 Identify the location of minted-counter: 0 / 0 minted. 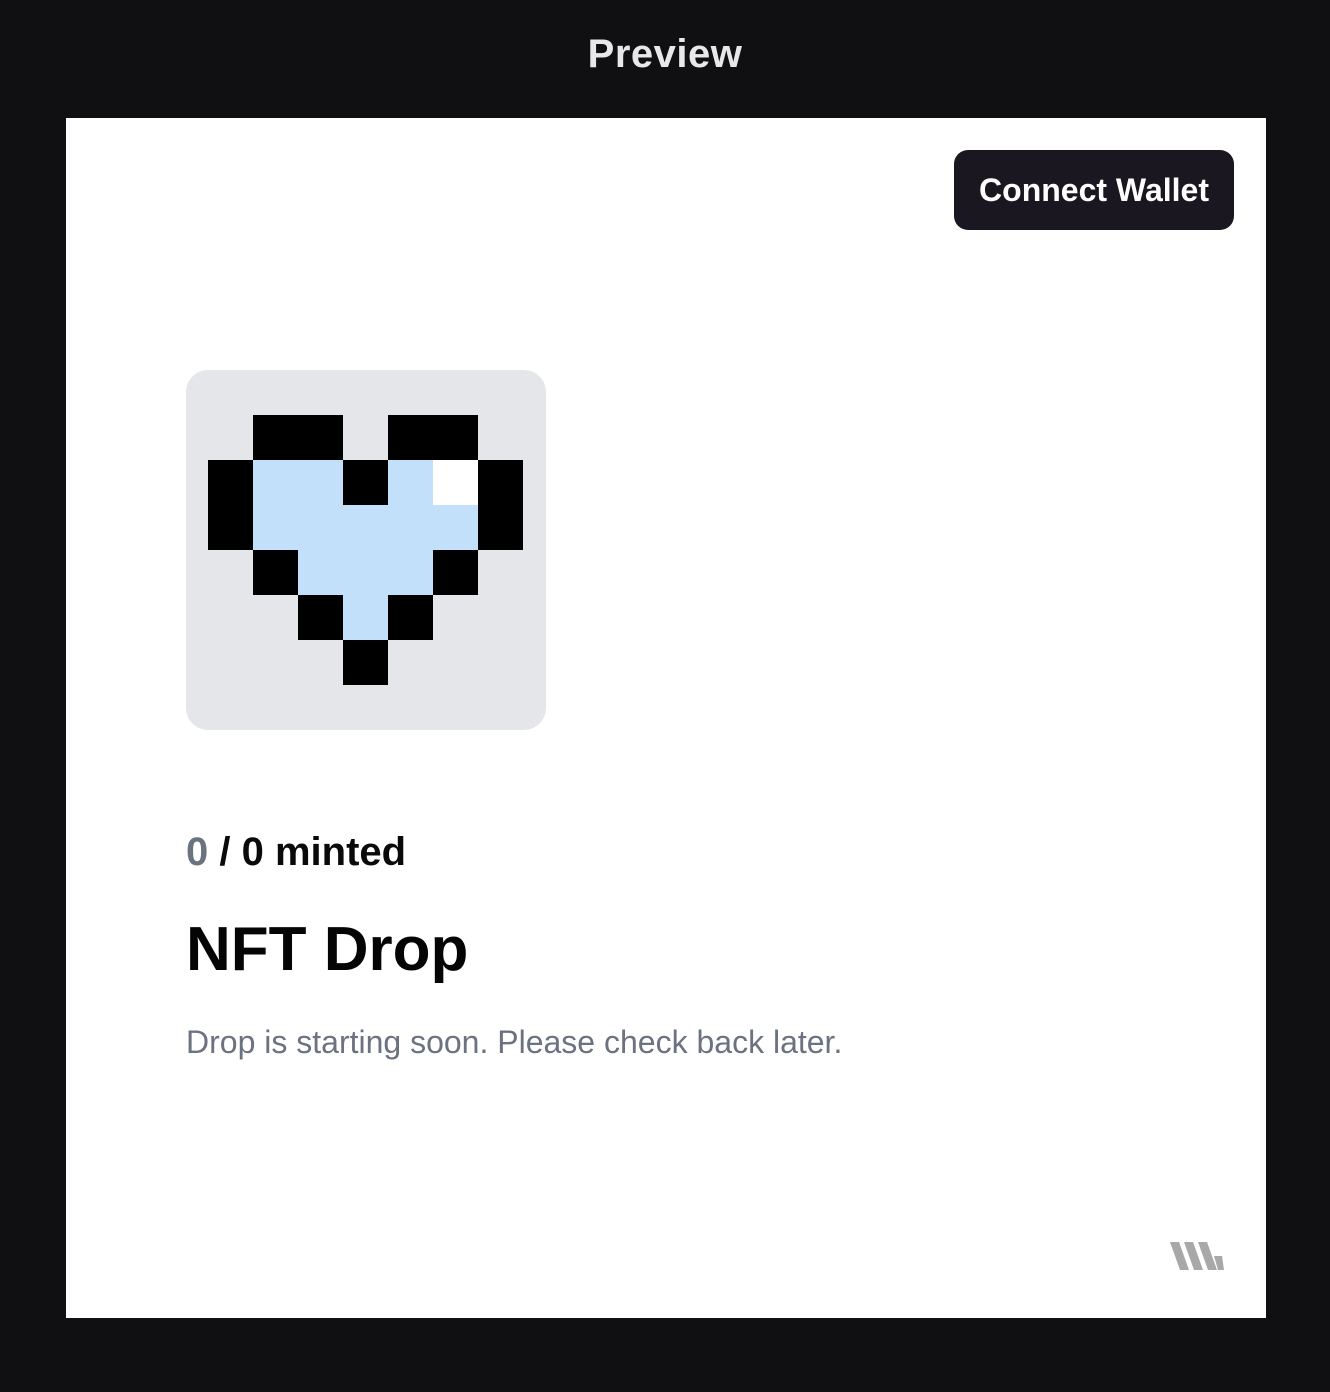
(296, 852).